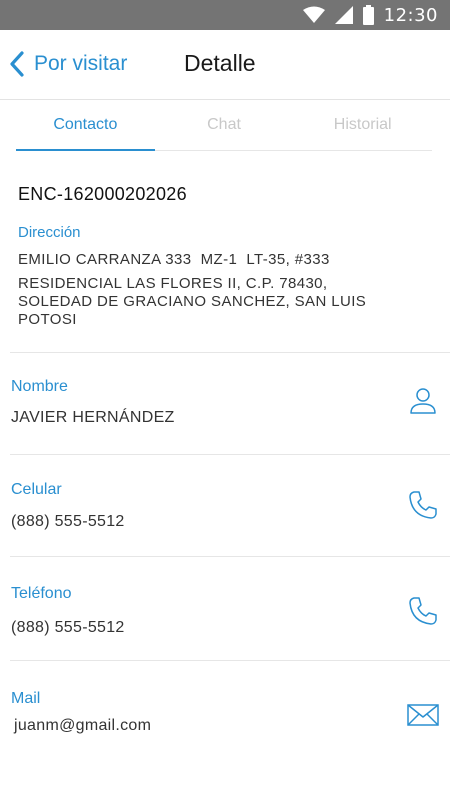 Image resolution: width=450 pixels, height=800 pixels. I want to click on phone-value: (888) 555-5512, so click(68, 627).